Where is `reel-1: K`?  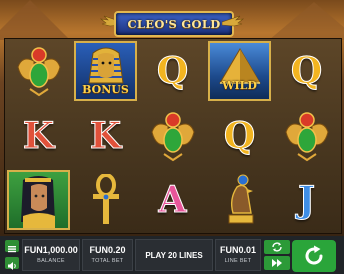 reel-1: K is located at coordinates (39, 136).